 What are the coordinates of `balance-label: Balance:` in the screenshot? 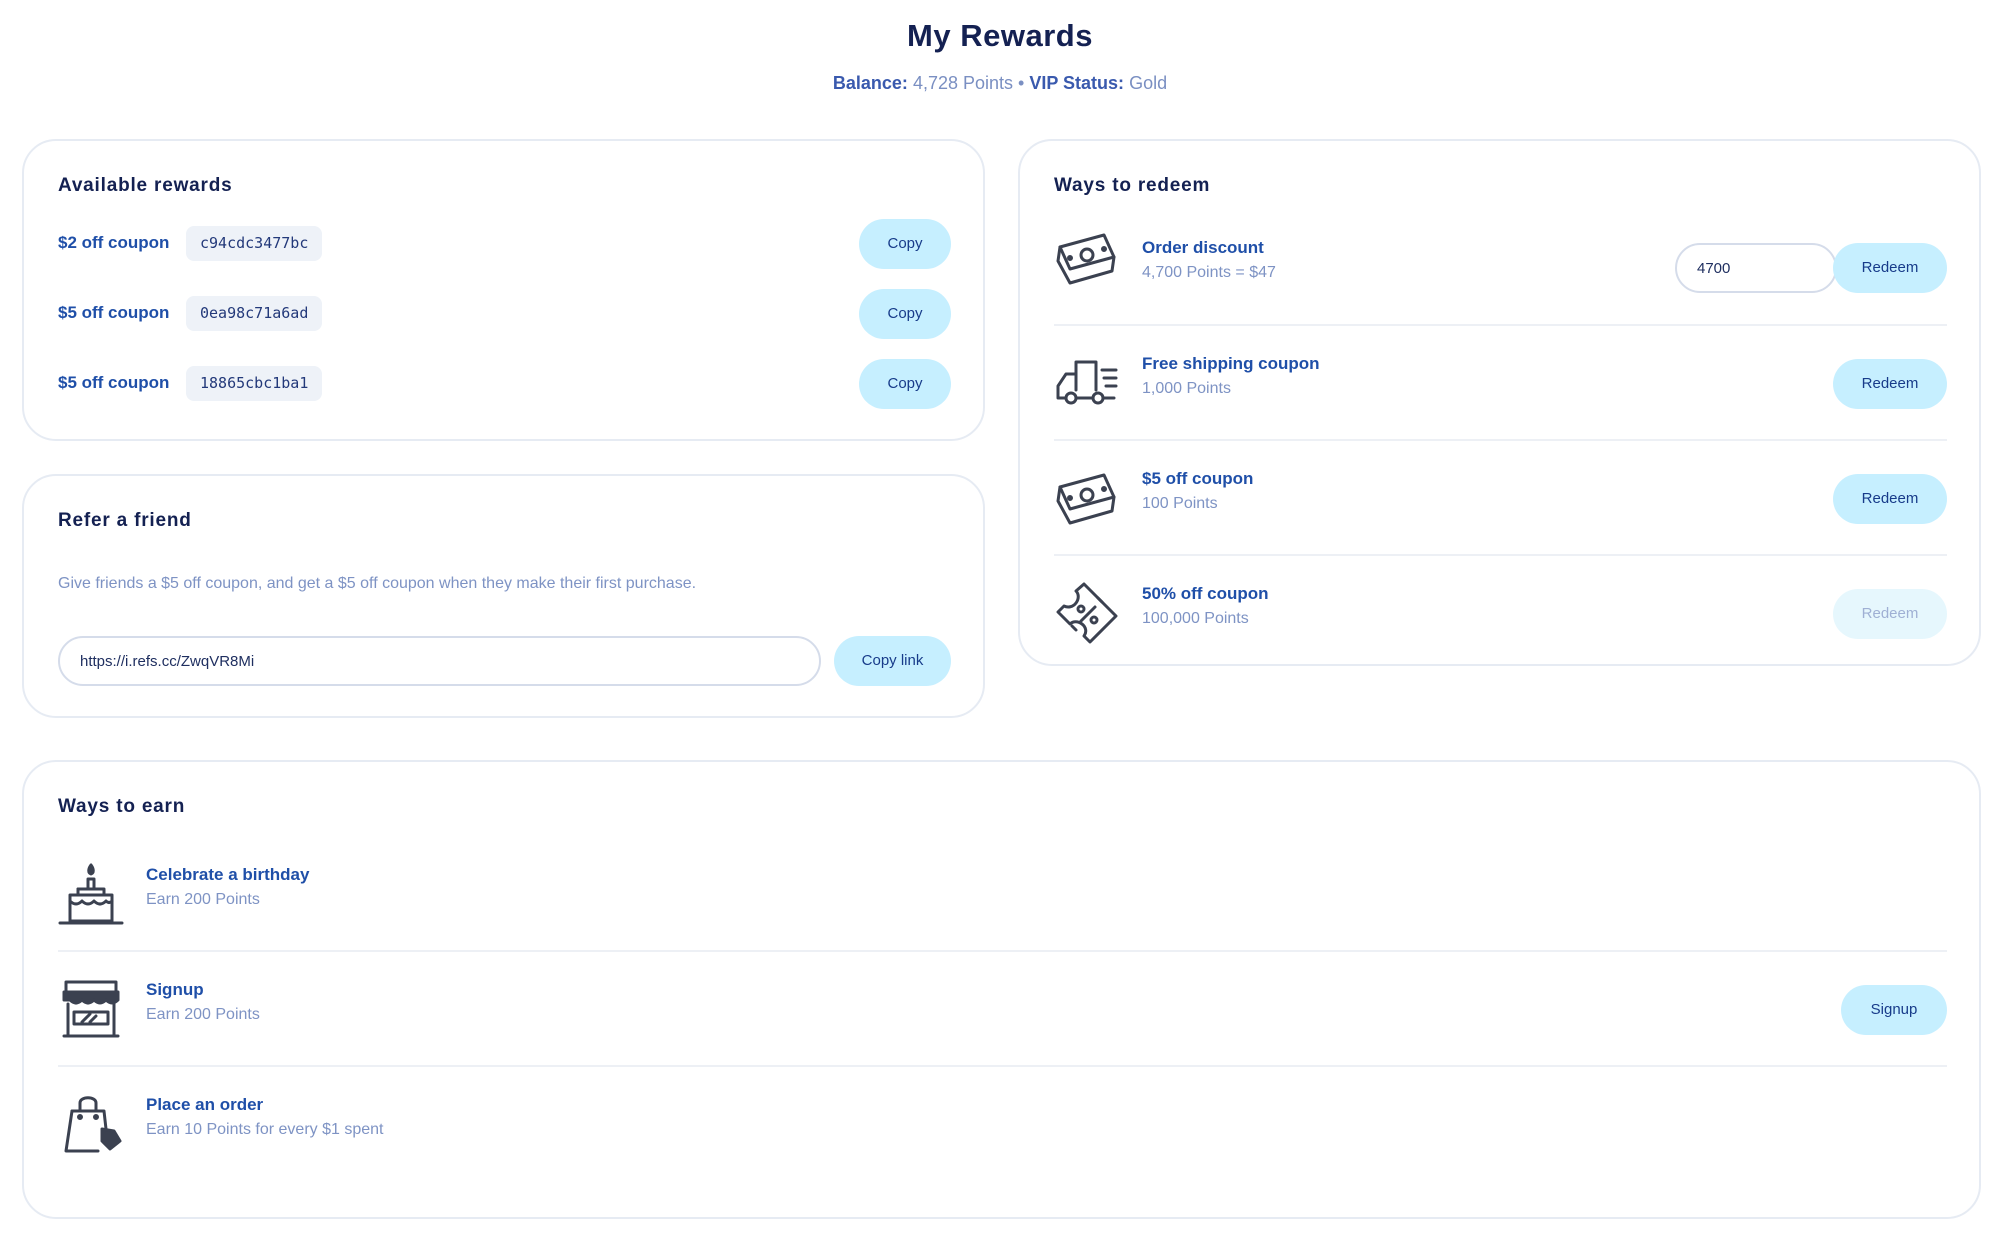 It's located at (870, 83).